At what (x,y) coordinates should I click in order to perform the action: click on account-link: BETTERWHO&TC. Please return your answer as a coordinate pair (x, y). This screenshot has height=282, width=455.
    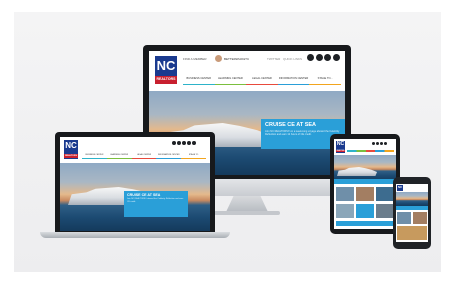
    Looking at the image, I should click on (236, 59).